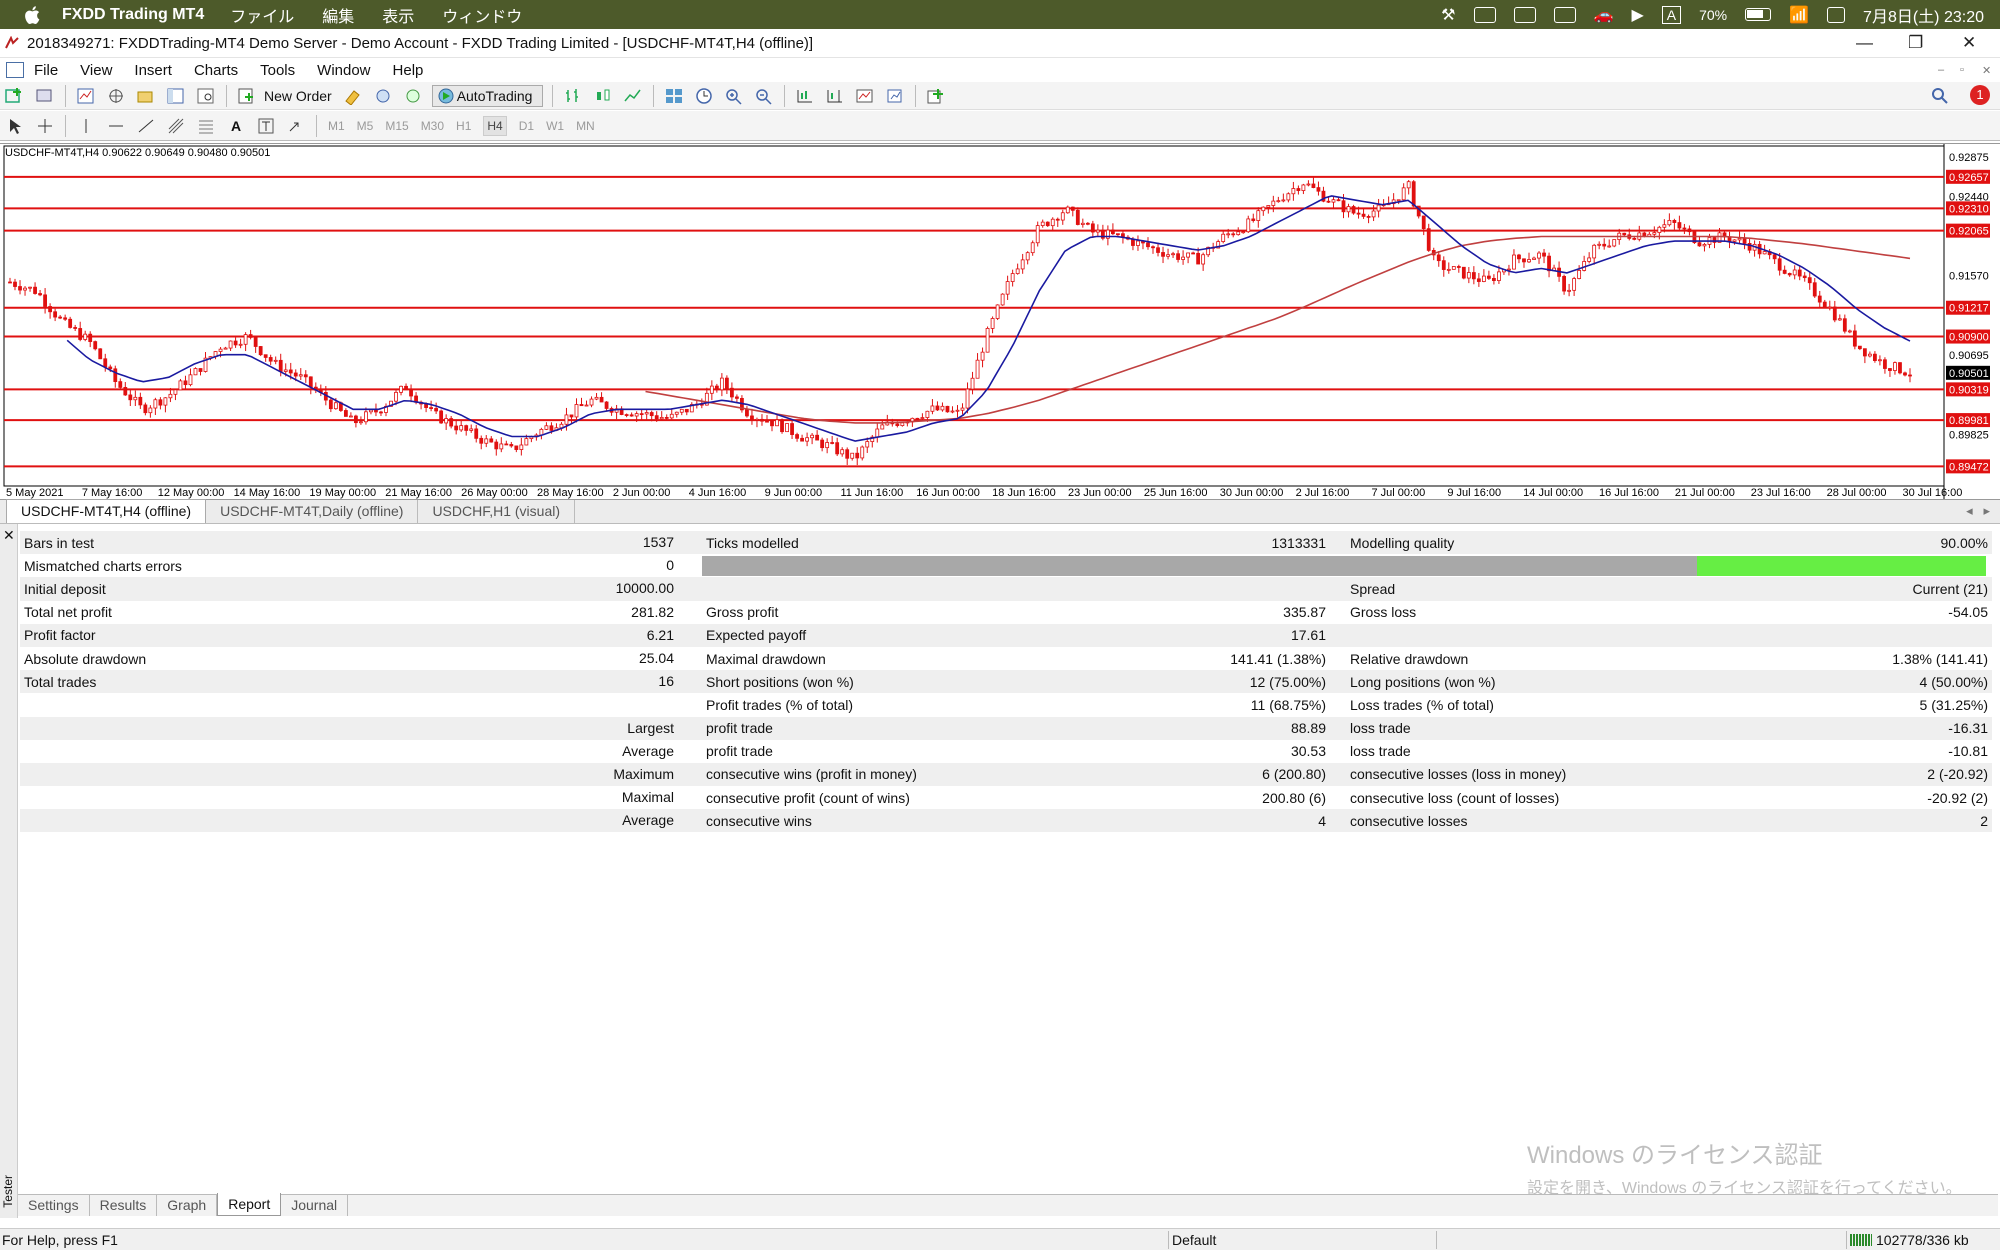 The width and height of the screenshot is (2000, 1250). Describe the element at coordinates (526, 126) in the screenshot. I see `timeframe-d1: D1` at that location.